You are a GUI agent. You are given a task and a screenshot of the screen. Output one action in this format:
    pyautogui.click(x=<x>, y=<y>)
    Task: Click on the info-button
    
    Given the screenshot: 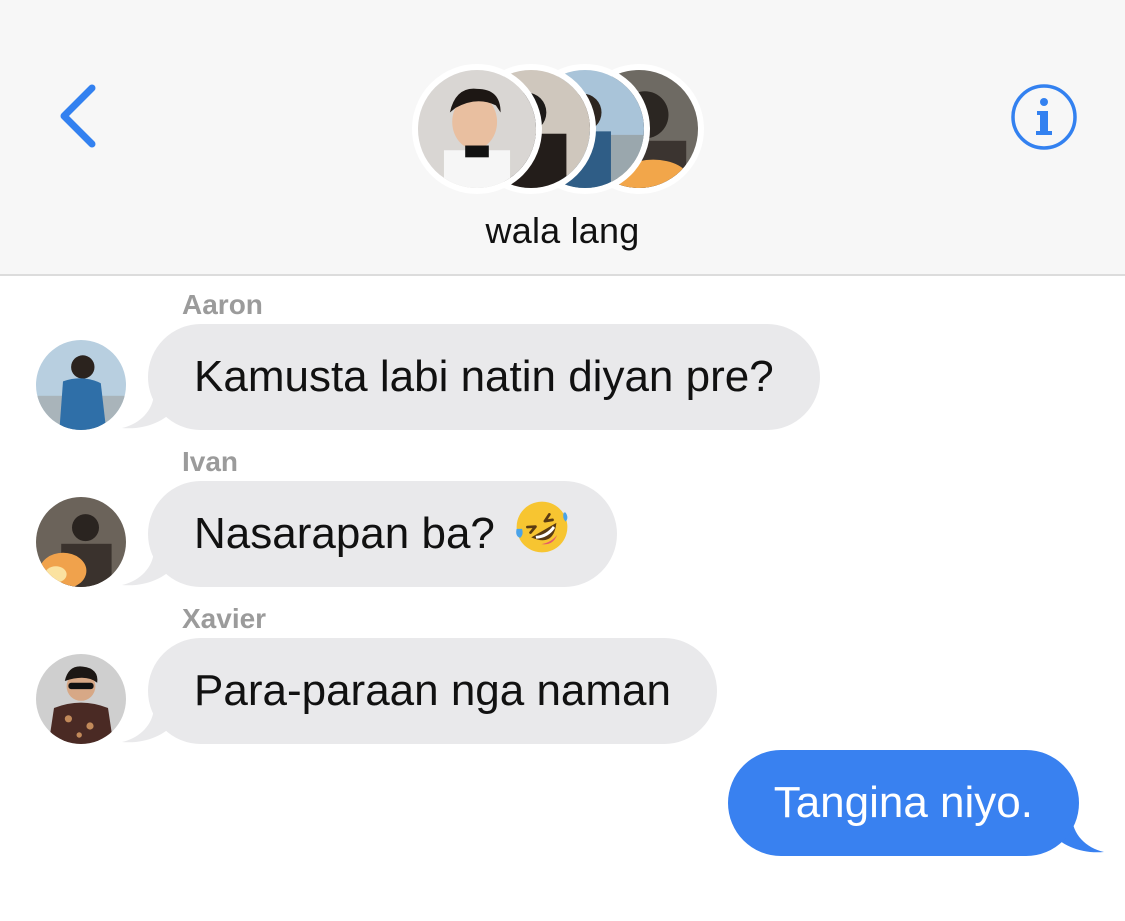 What is the action you would take?
    pyautogui.click(x=1044, y=117)
    